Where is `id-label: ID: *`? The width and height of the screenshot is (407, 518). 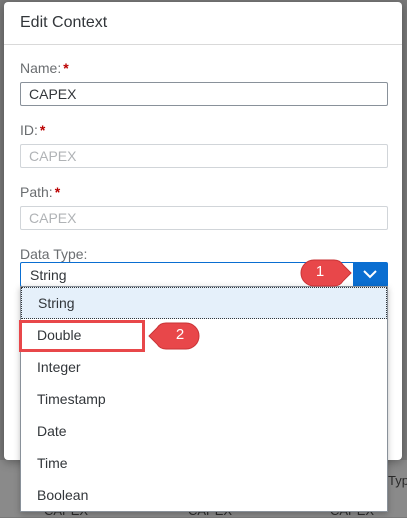
id-label: ID: * is located at coordinates (33, 130).